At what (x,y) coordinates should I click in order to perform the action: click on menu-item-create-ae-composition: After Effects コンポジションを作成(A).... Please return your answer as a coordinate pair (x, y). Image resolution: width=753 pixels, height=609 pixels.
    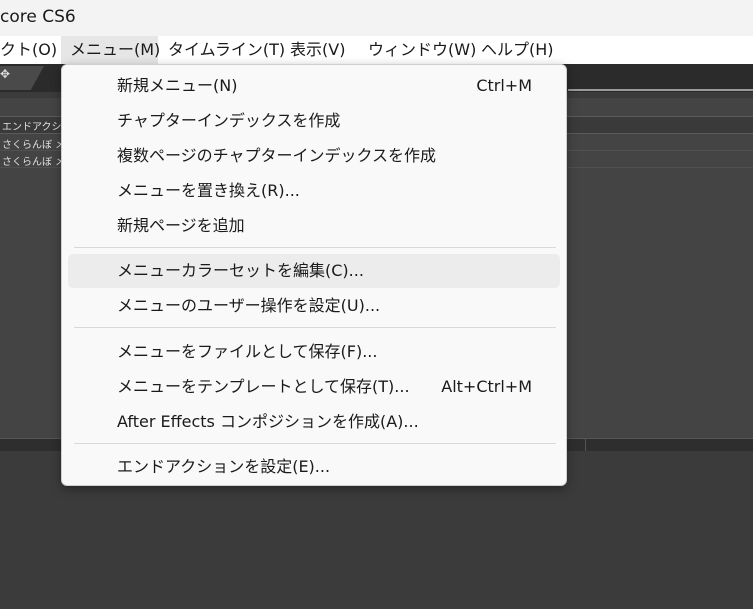
    Looking at the image, I should click on (314, 422).